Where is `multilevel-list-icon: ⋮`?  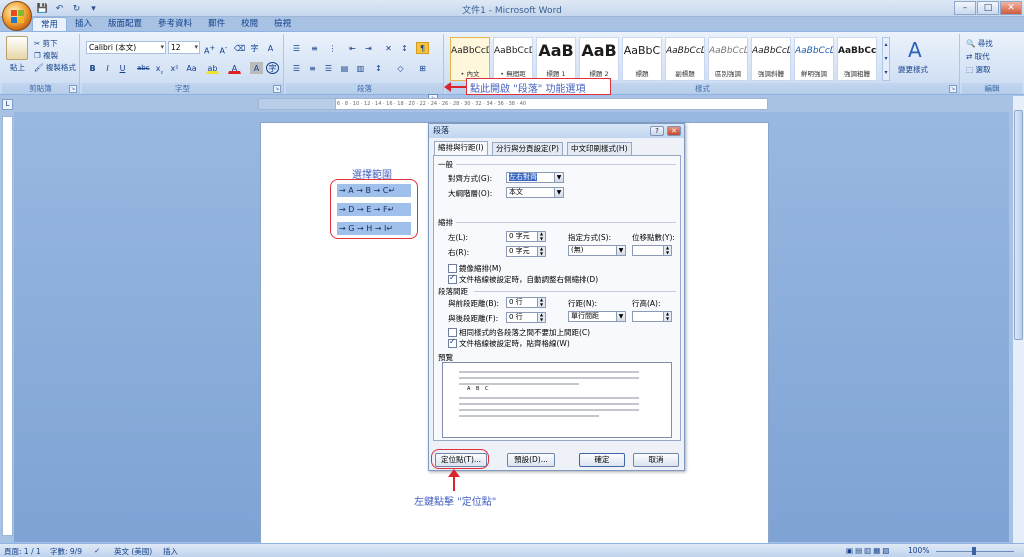 multilevel-list-icon: ⋮ is located at coordinates (332, 48).